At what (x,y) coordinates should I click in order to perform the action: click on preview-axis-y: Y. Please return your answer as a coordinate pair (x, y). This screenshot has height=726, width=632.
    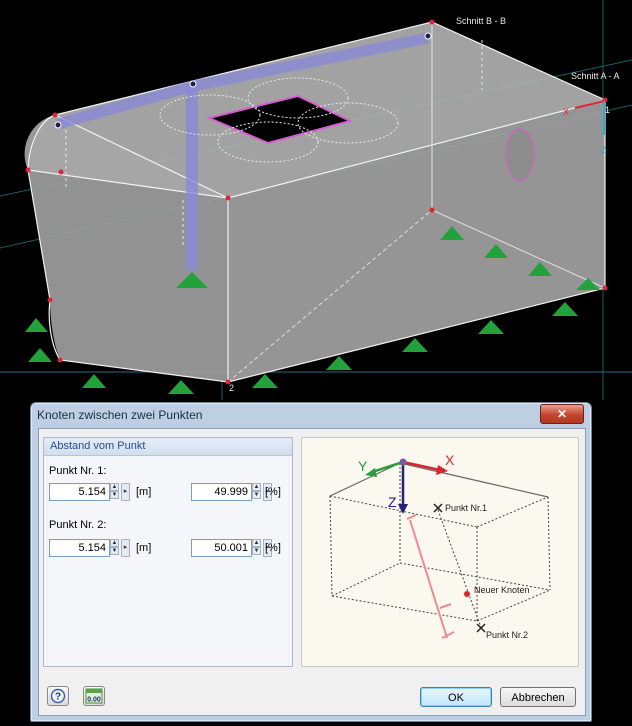
    Looking at the image, I should click on (363, 466).